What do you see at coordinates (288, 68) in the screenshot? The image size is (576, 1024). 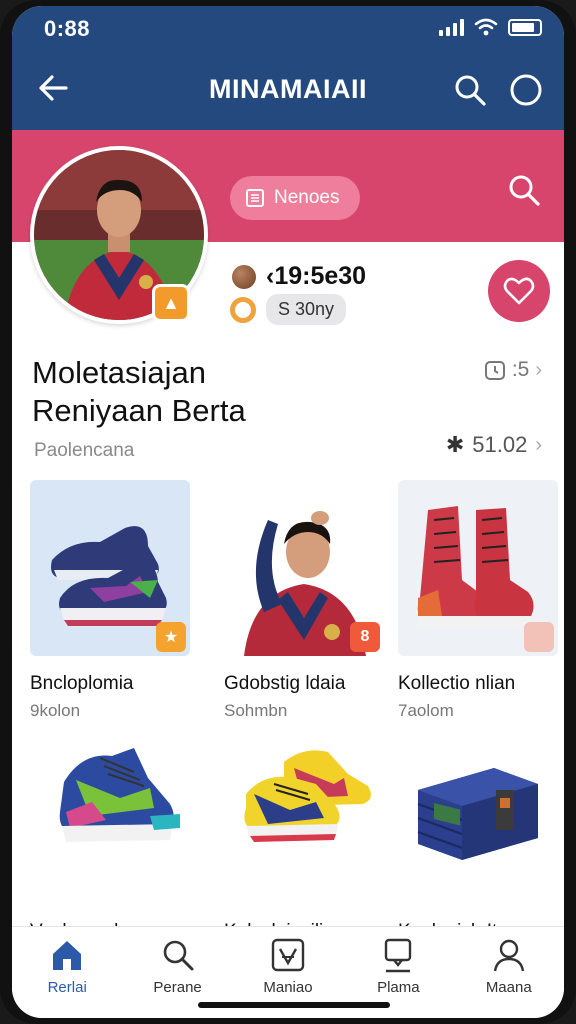 I see `top-app-bar: 0:88 MINAMAIAII` at bounding box center [288, 68].